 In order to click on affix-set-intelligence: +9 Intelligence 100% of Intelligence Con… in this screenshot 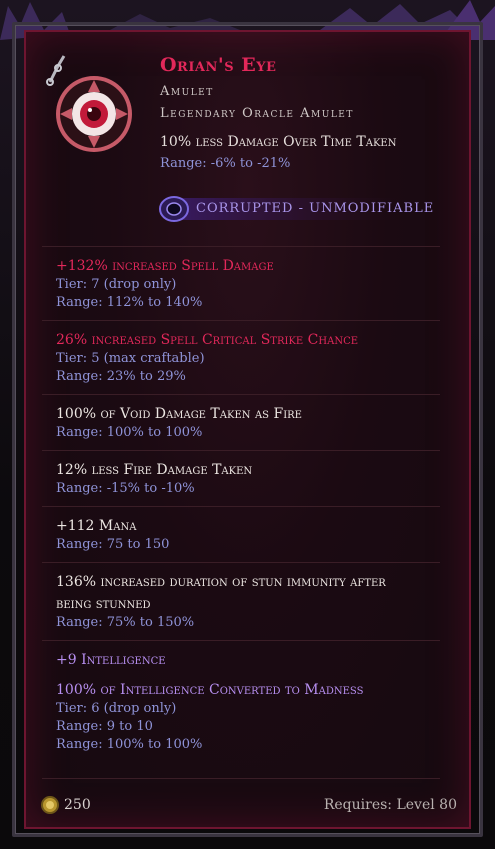, I will do `click(251, 702)`.